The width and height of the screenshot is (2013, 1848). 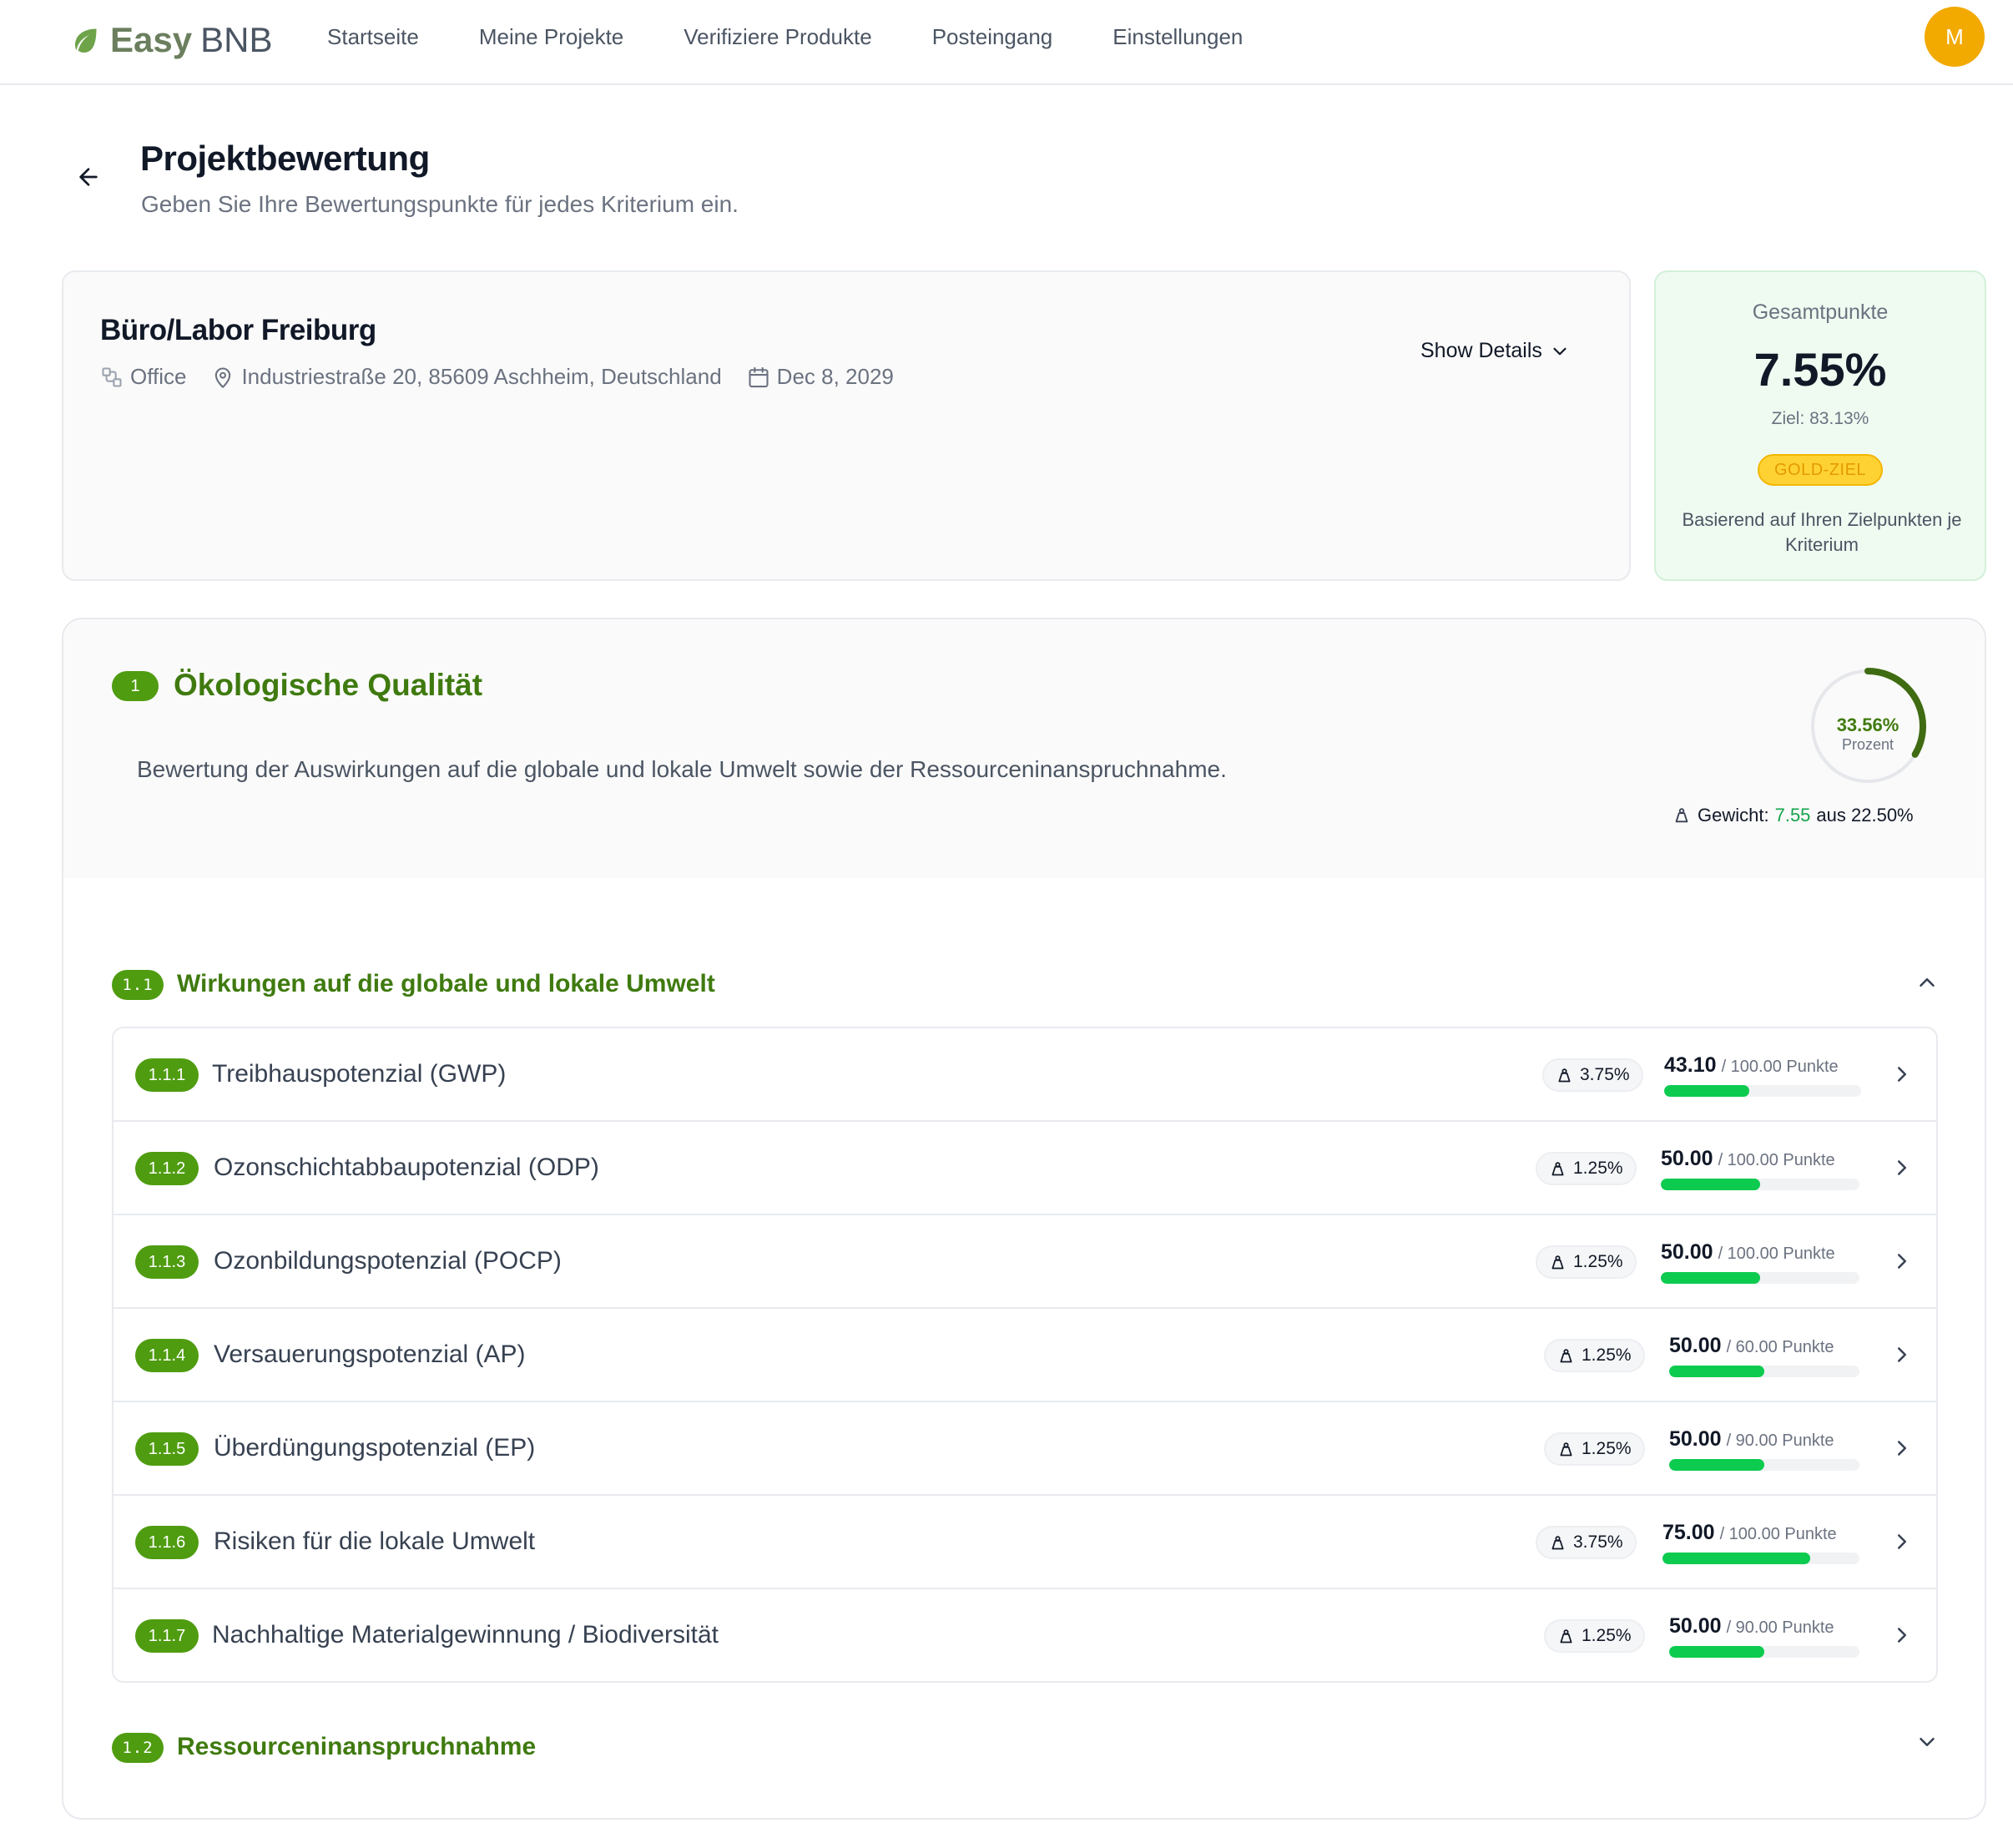 I want to click on chevron-up-icon, so click(x=1927, y=982).